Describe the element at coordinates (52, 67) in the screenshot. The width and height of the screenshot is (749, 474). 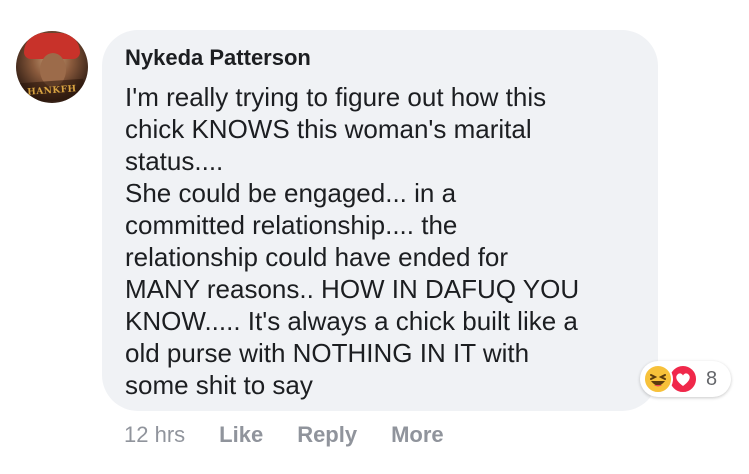
I see `avatar: HANKFH` at that location.